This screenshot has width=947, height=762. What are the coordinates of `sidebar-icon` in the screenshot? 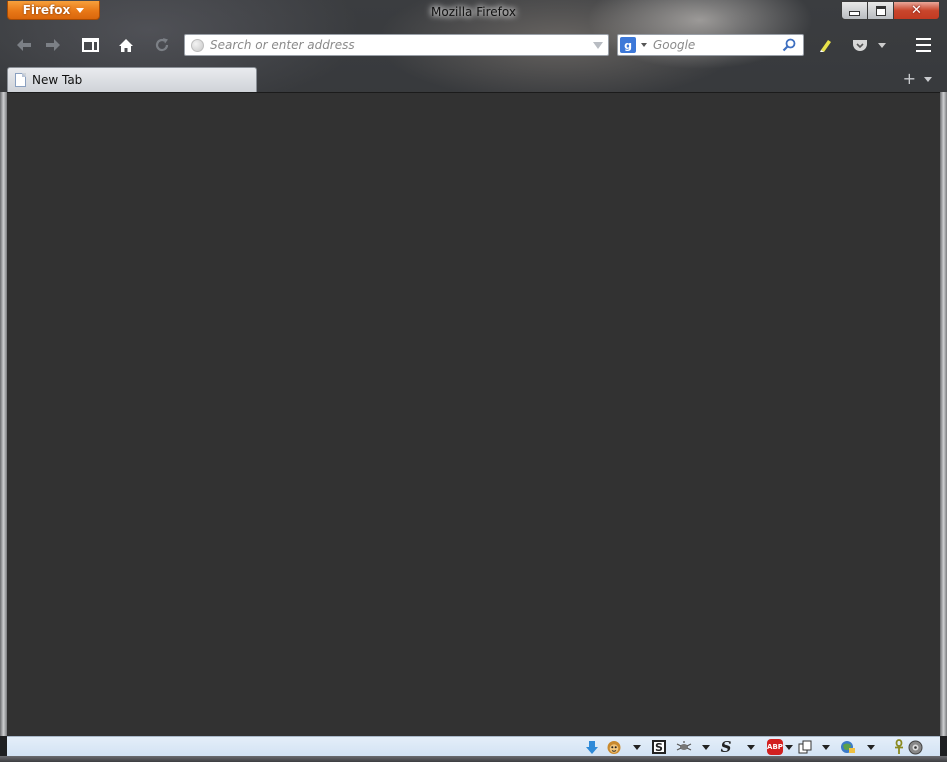 It's located at (90, 45).